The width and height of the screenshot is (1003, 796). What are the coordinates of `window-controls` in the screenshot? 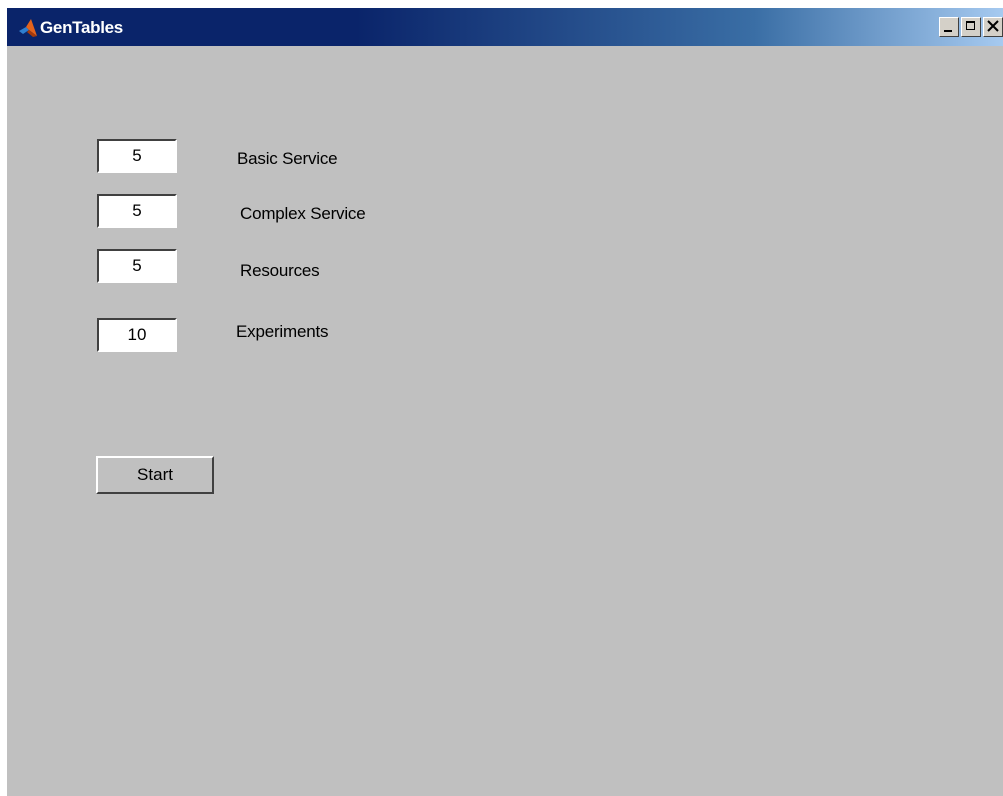 It's located at (970, 27).